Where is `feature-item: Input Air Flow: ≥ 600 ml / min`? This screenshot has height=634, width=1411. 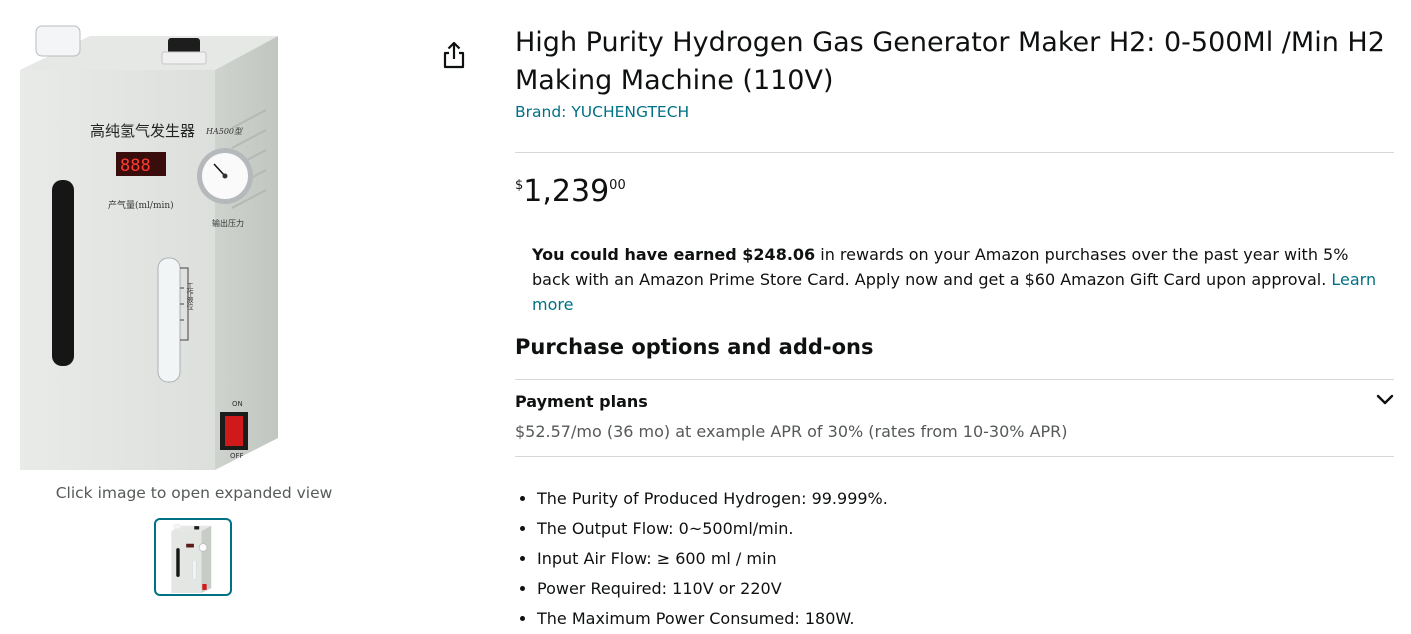 feature-item: Input Air Flow: ≥ 600 ml / min is located at coordinates (712, 559).